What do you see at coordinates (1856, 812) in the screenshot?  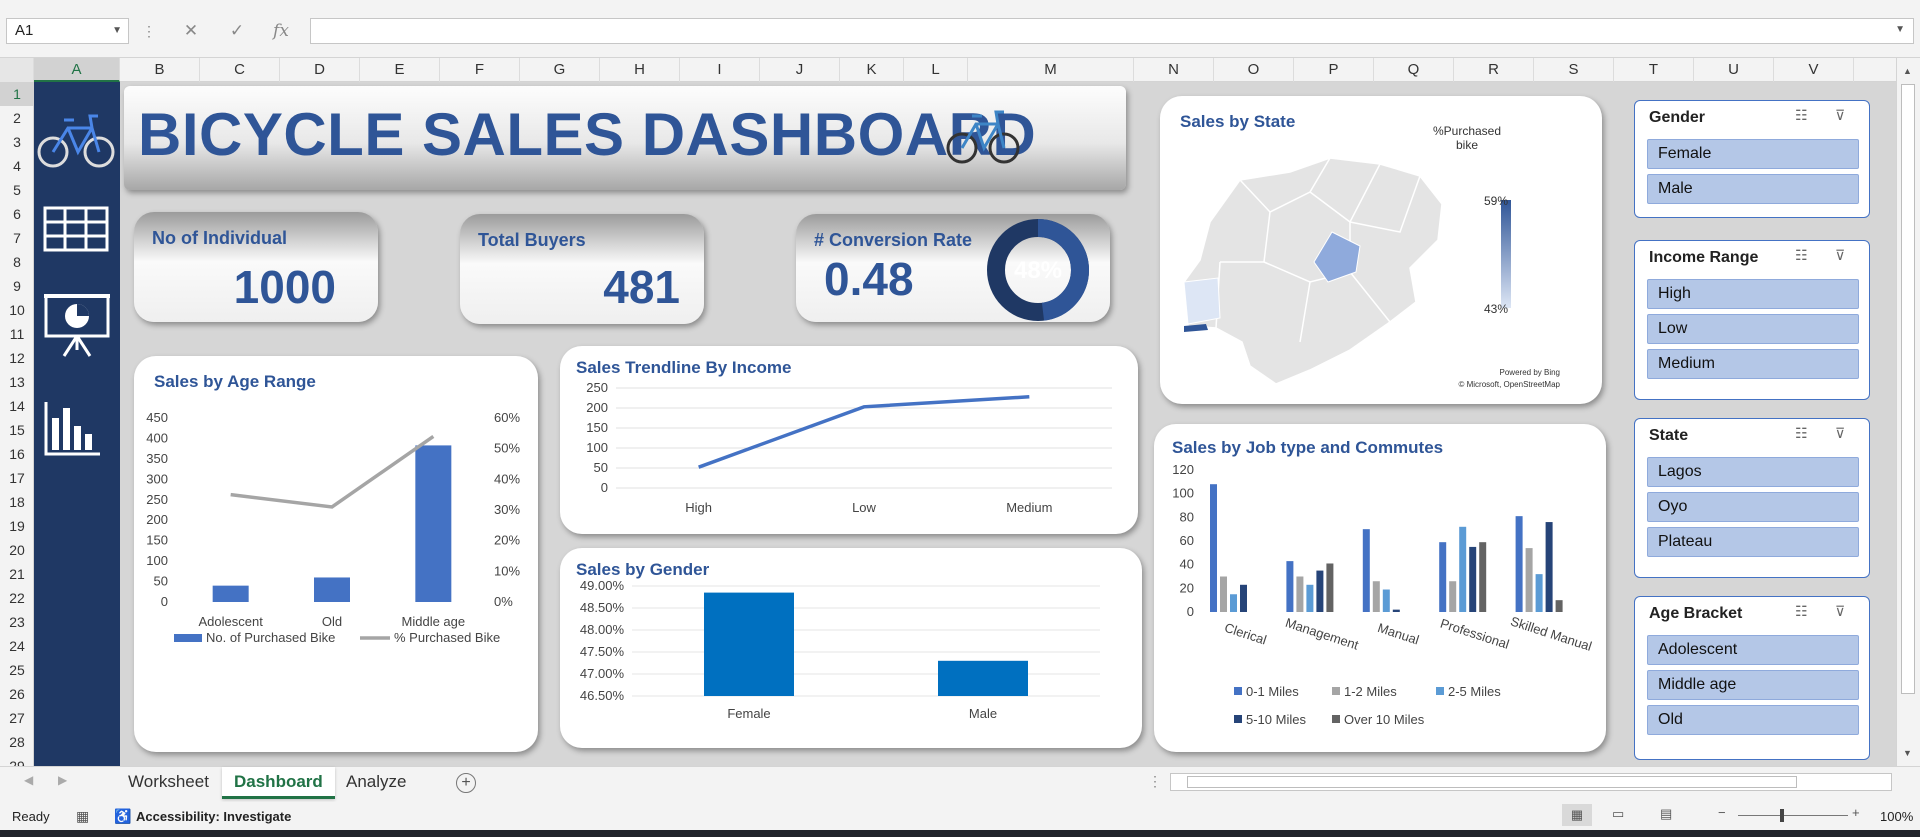 I see `zoom-in-button: +` at bounding box center [1856, 812].